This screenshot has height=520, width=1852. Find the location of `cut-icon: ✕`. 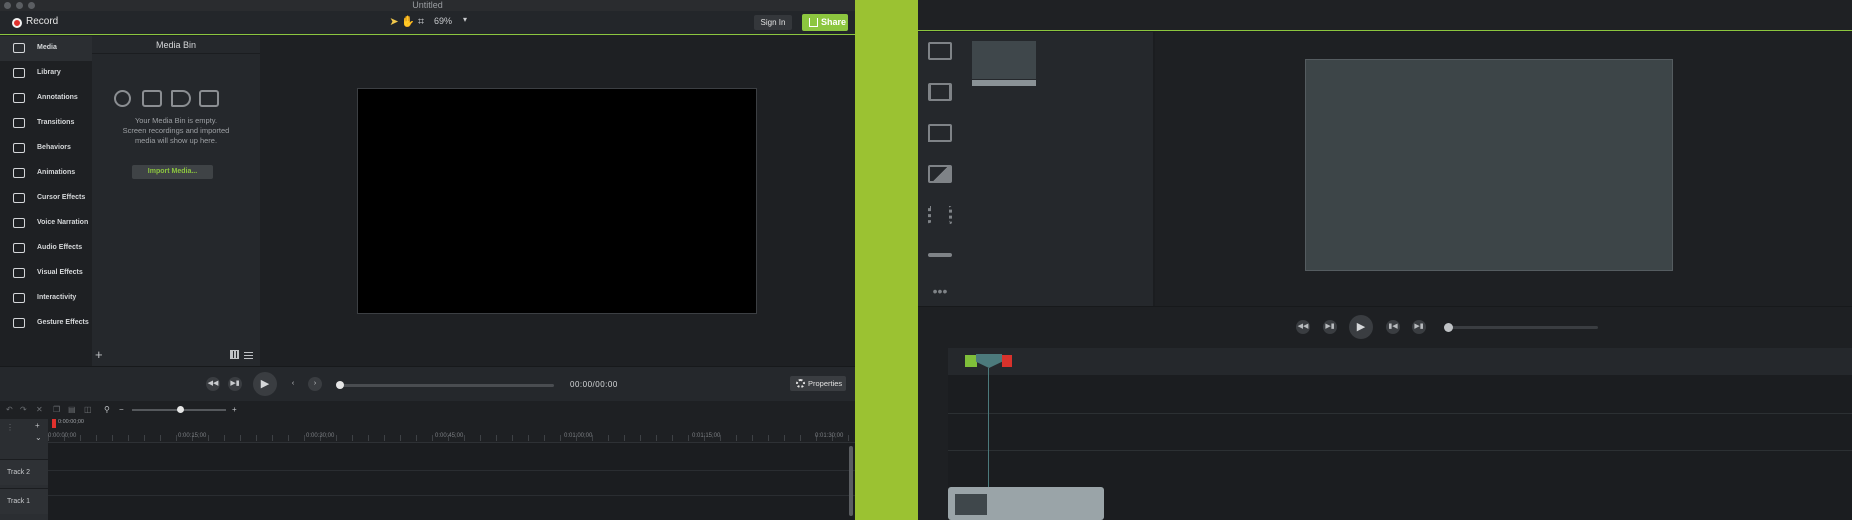

cut-icon: ✕ is located at coordinates (39, 409).